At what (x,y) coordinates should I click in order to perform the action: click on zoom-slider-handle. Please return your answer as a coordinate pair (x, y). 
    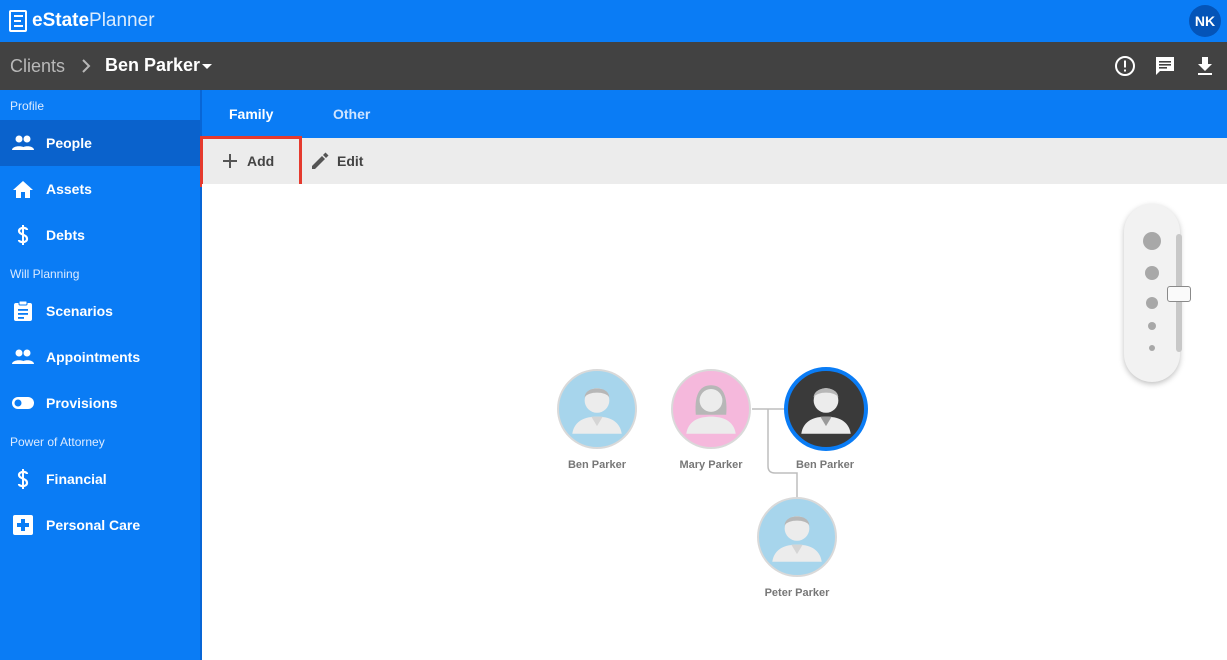
    Looking at the image, I should click on (1179, 294).